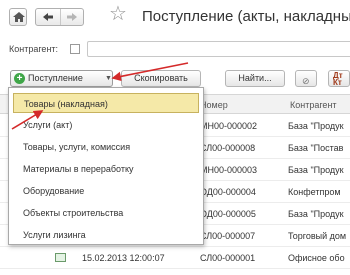 This screenshot has height=275, width=350. Describe the element at coordinates (34, 49) in the screenshot. I see `counterparty-filter-label: Контрагент:` at that location.